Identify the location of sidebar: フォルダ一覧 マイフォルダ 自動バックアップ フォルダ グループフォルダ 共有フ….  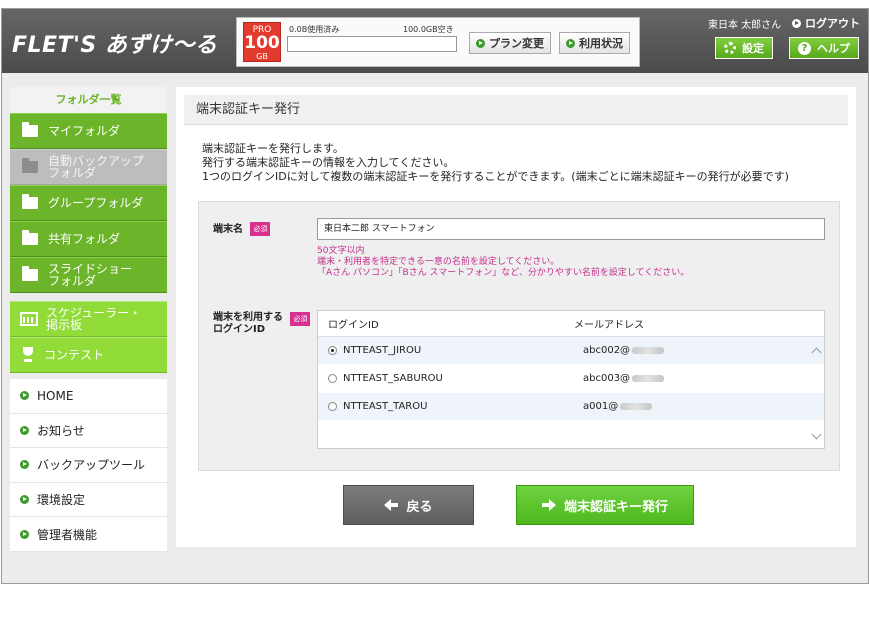
(88, 319).